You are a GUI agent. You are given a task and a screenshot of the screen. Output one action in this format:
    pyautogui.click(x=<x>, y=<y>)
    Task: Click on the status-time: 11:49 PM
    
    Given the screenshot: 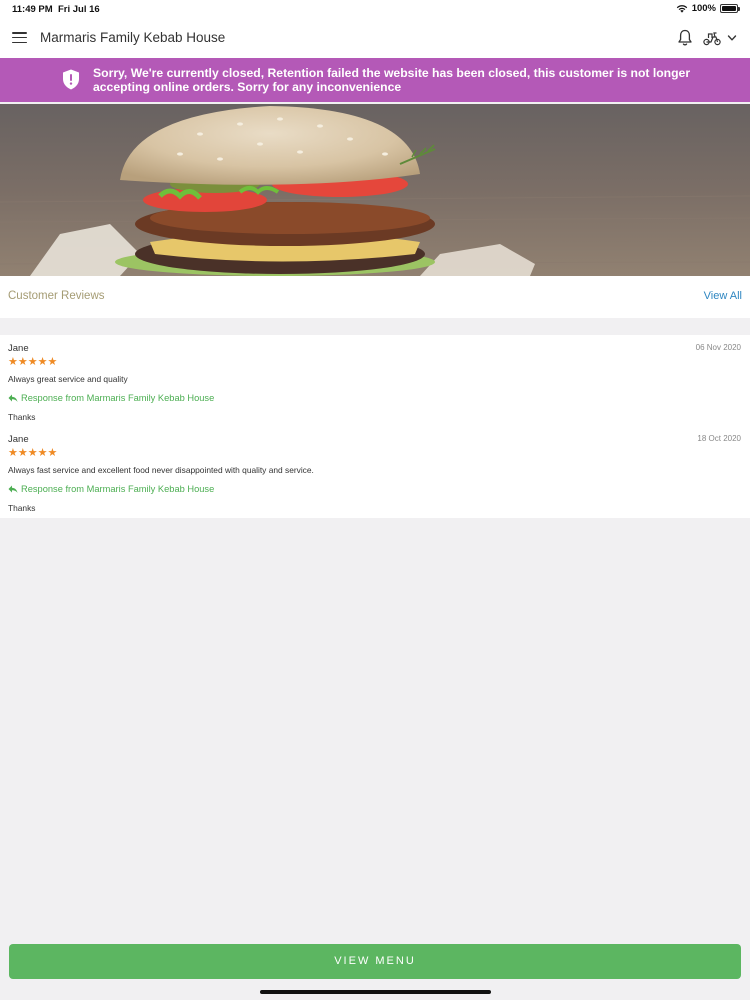 What is the action you would take?
    pyautogui.click(x=32, y=9)
    